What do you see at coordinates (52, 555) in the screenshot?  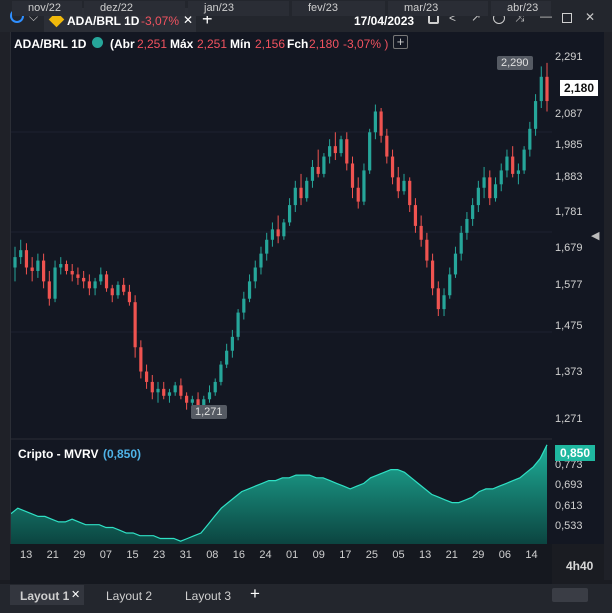 I see `date-tick: 21` at bounding box center [52, 555].